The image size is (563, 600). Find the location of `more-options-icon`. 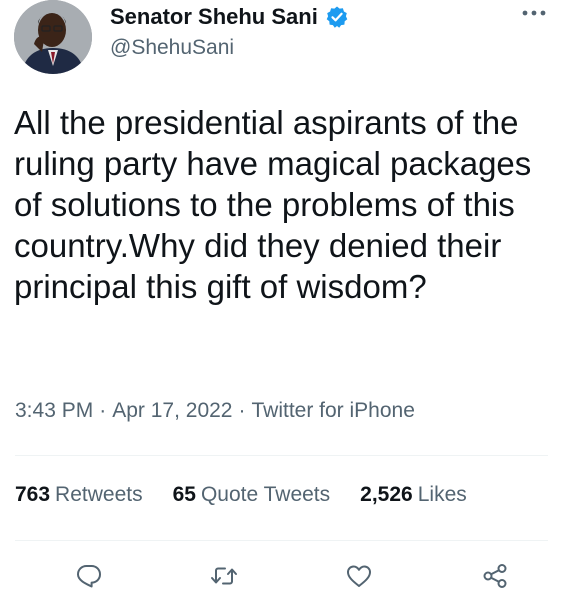

more-options-icon is located at coordinates (534, 12).